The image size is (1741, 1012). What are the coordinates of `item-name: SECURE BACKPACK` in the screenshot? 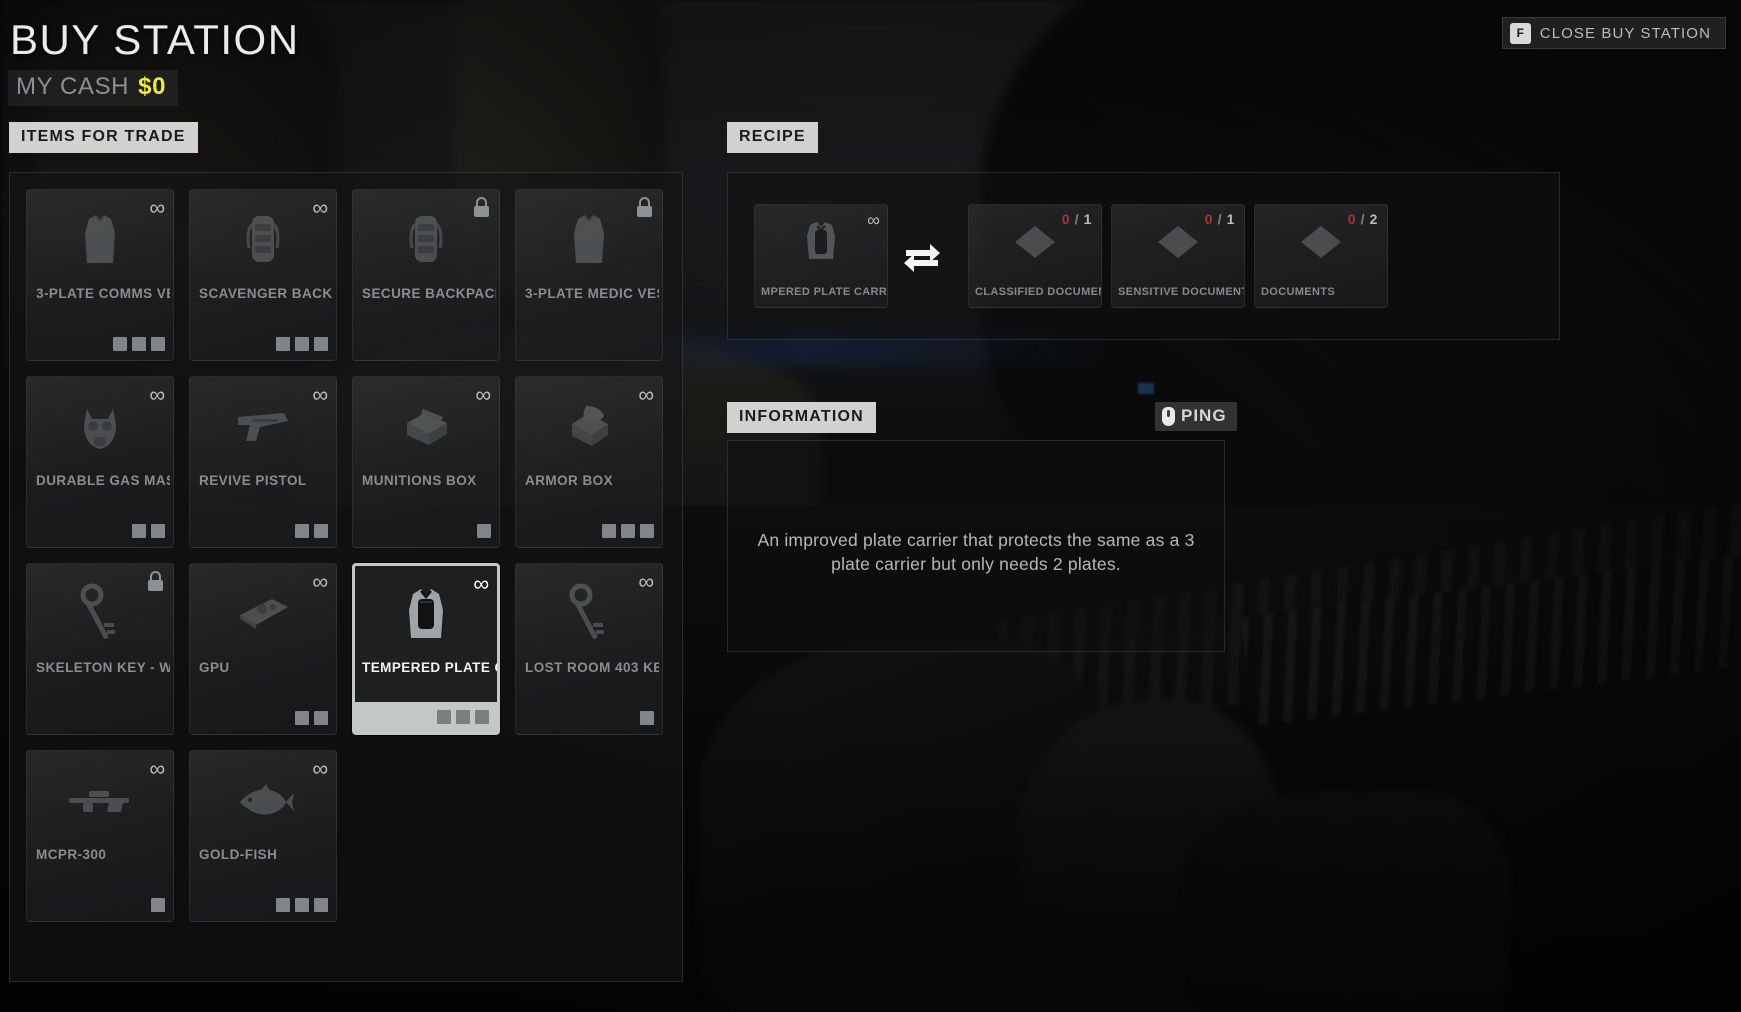 It's located at (429, 293).